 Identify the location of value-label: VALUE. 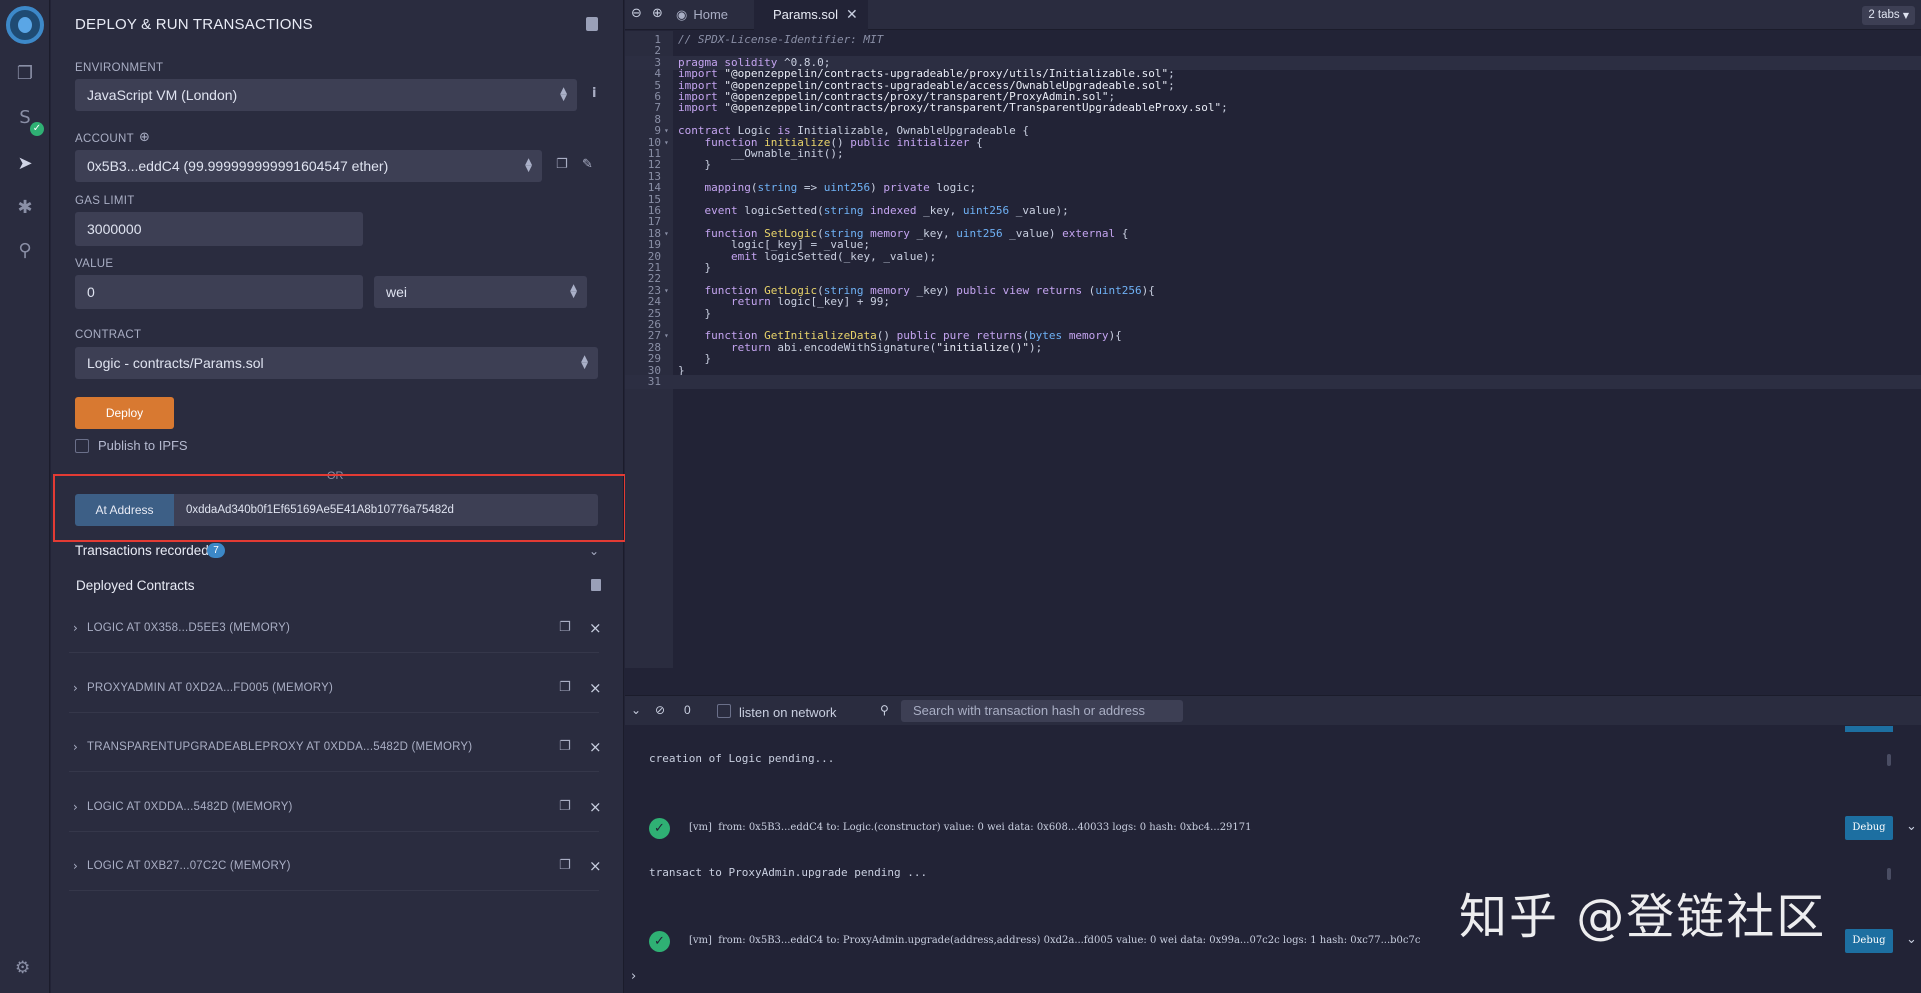
(94, 264).